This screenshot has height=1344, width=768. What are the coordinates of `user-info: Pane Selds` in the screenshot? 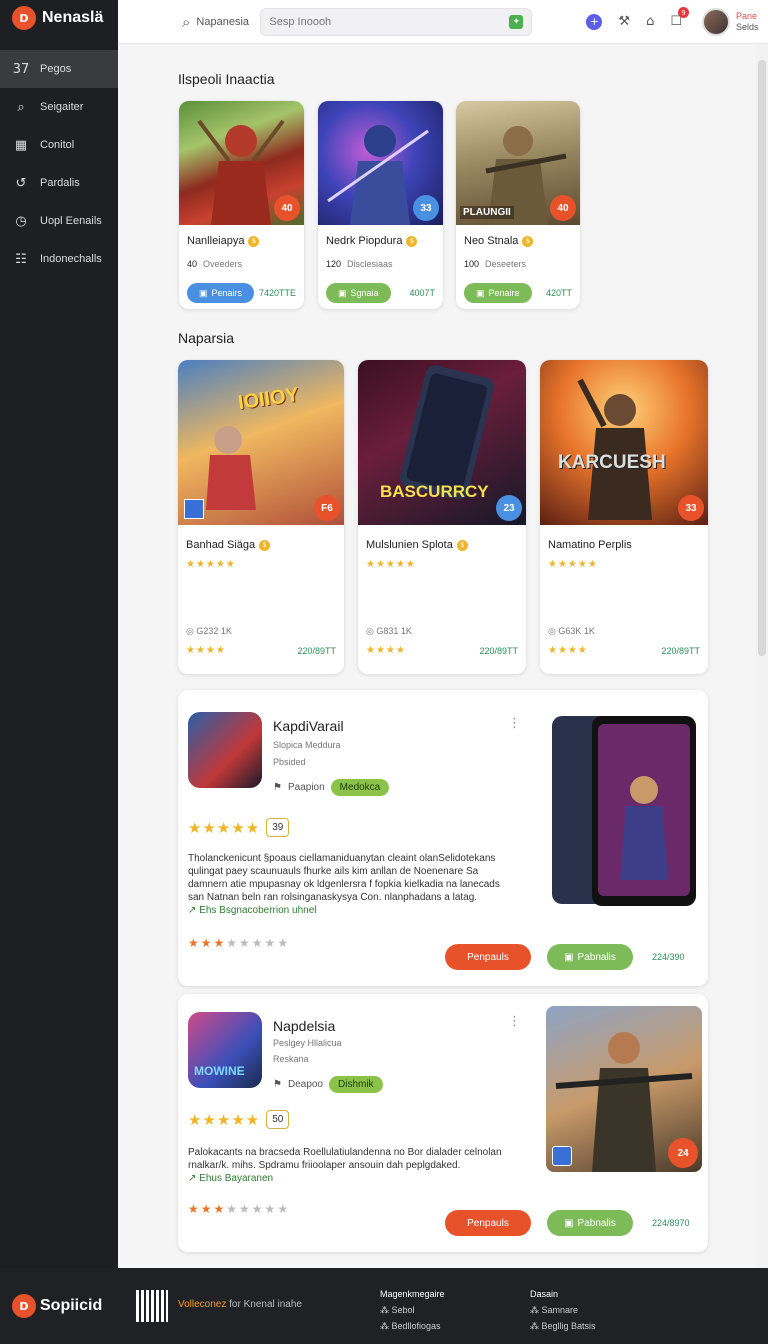 It's located at (747, 22).